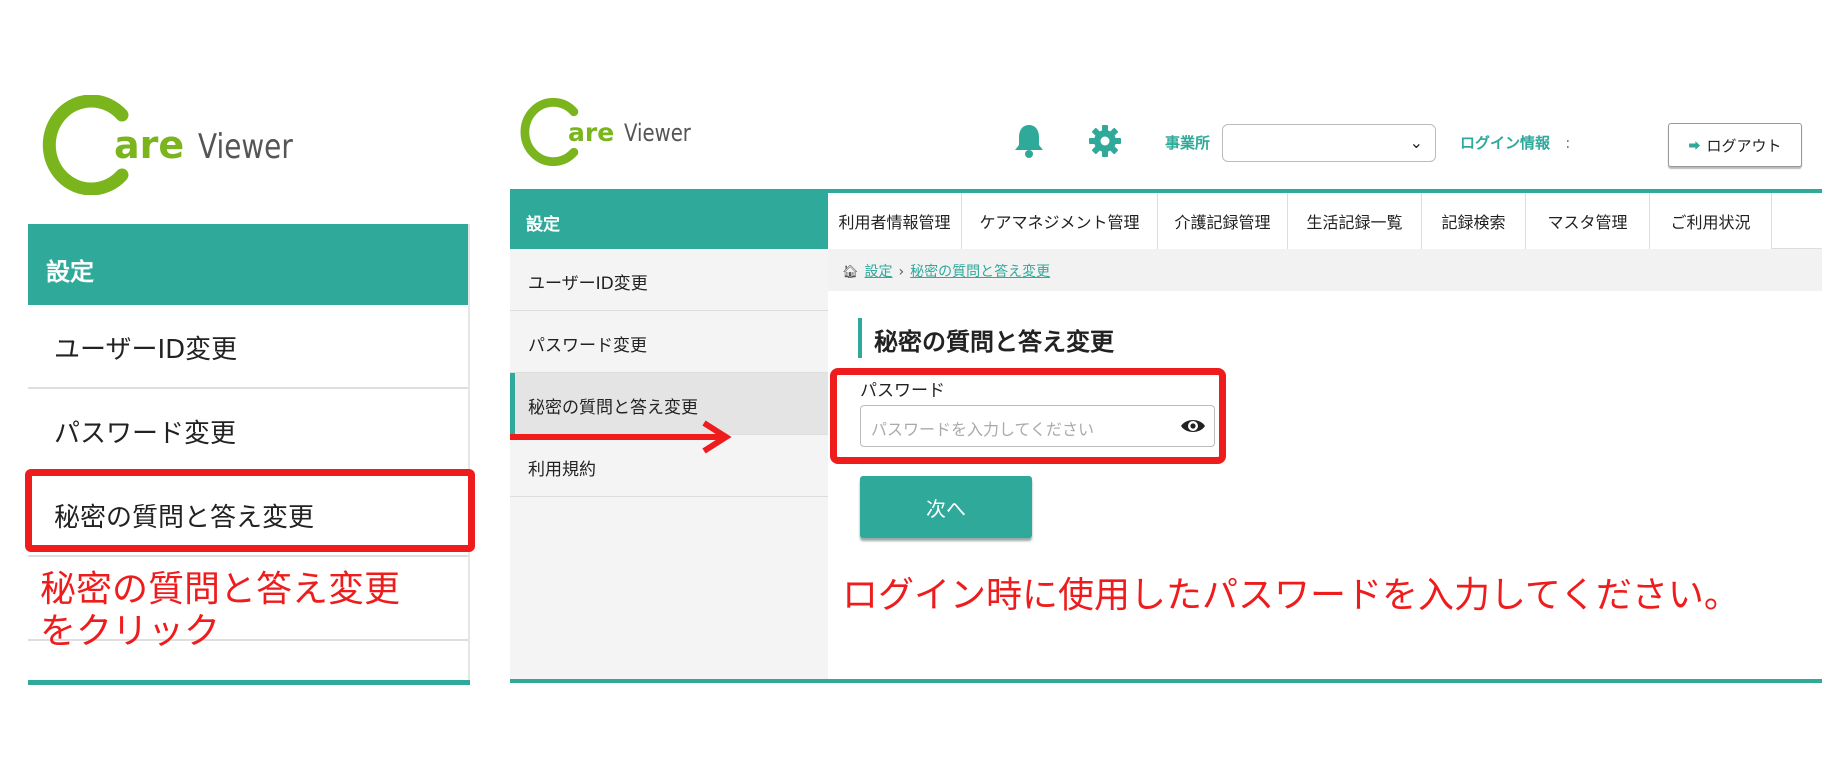  I want to click on sidebar: ユーザーID変更 パスワード変更 秘密の質問と答え変更 利用規約, so click(669, 464).